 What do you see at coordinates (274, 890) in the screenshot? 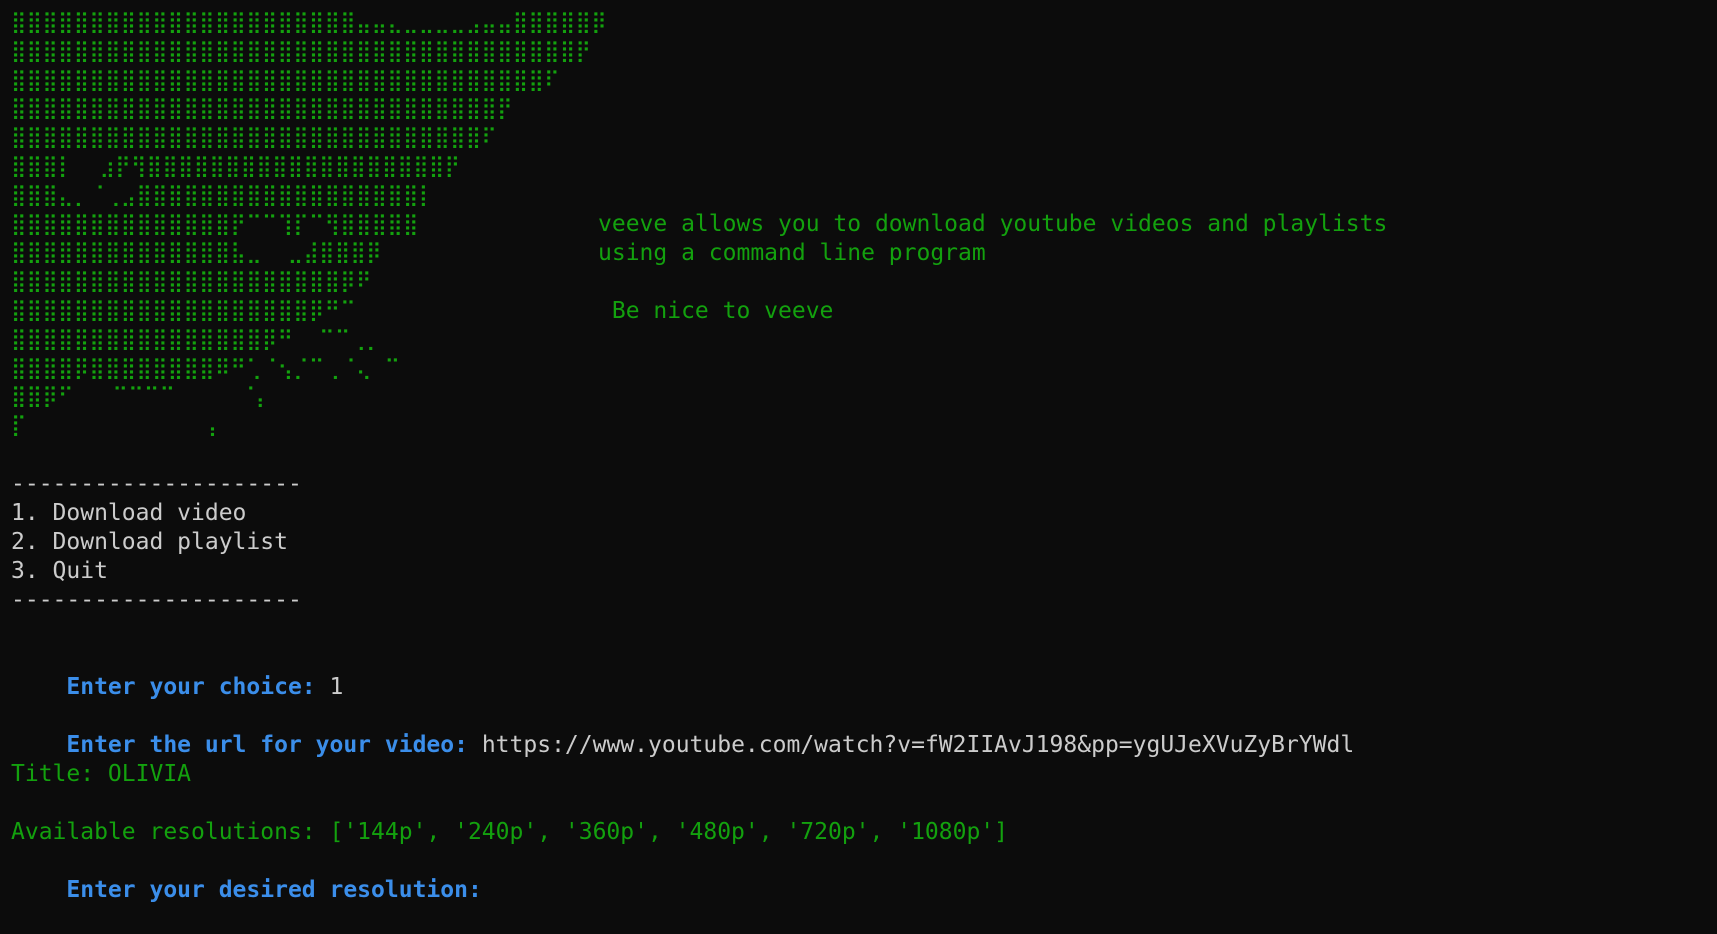
I see `resolution-prompt-label: Enter your desired resolution:` at bounding box center [274, 890].